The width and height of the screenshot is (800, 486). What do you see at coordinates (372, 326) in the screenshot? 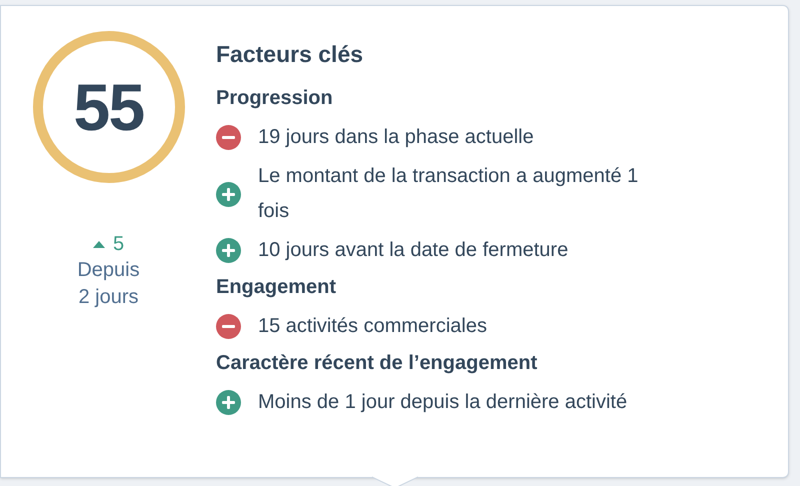
I see `factor-text: 15 activités commerciales` at bounding box center [372, 326].